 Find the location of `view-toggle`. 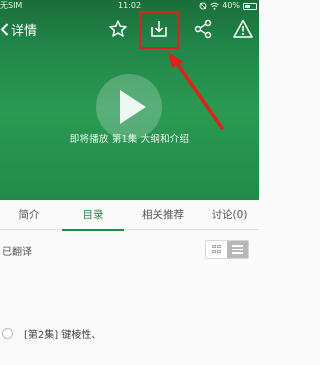

view-toggle is located at coordinates (227, 249).